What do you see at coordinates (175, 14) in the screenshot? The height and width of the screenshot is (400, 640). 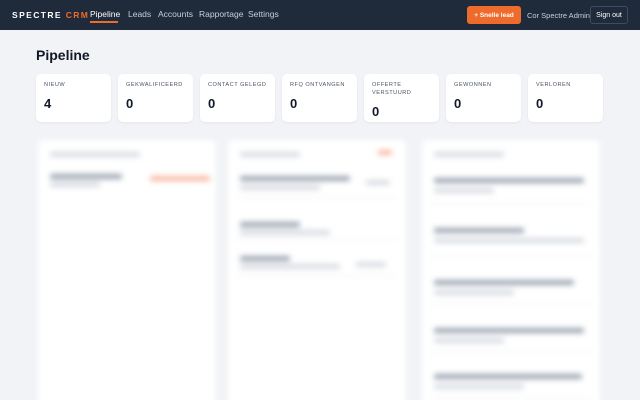 I see `nav-accounts: Accounts` at bounding box center [175, 14].